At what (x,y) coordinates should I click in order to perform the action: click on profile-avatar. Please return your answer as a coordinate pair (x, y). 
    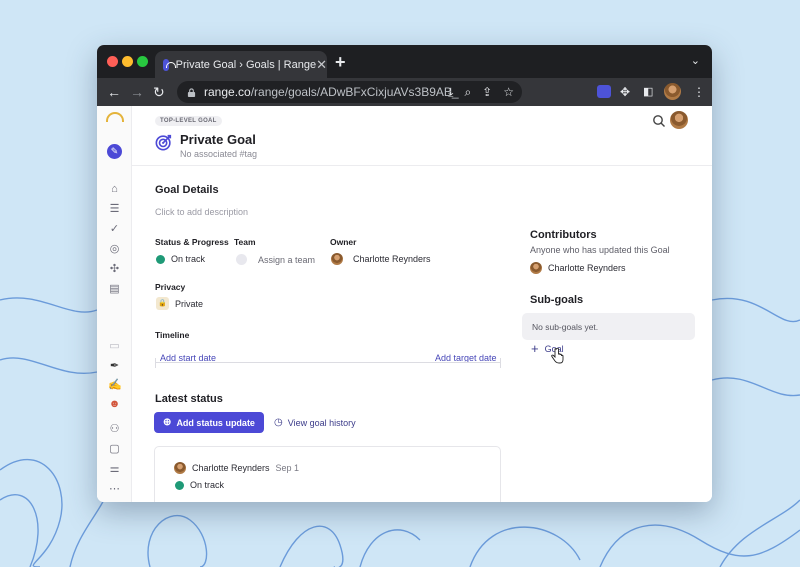
    Looking at the image, I should click on (672, 91).